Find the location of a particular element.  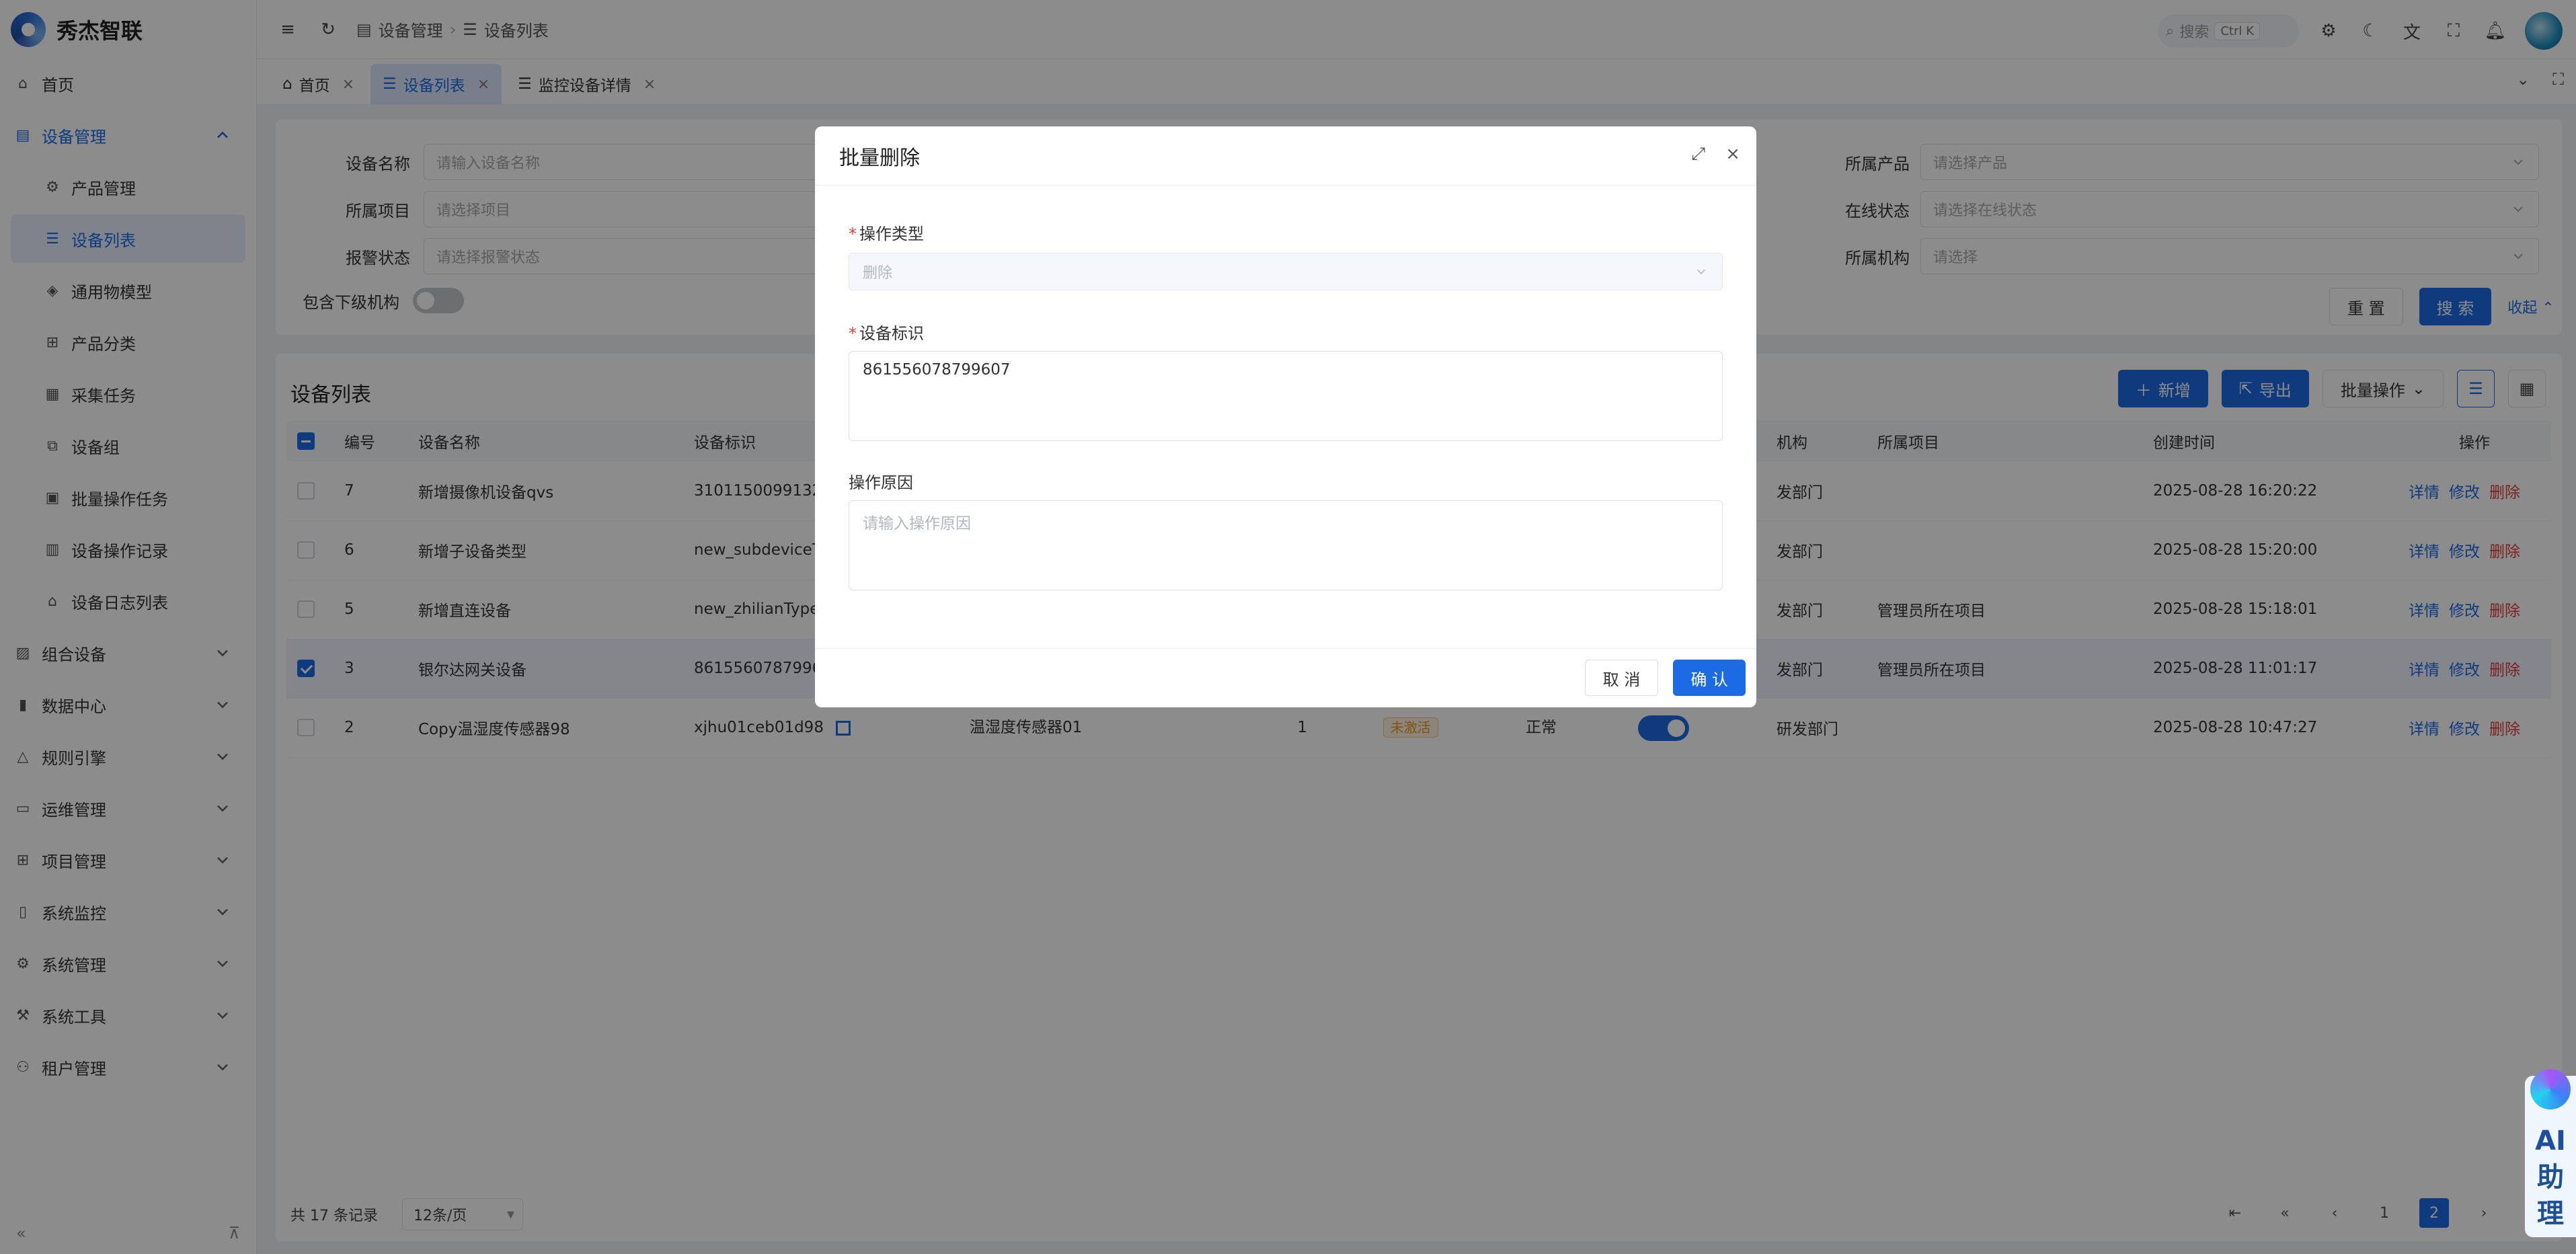

reason-label: 操作原因 is located at coordinates (881, 481).